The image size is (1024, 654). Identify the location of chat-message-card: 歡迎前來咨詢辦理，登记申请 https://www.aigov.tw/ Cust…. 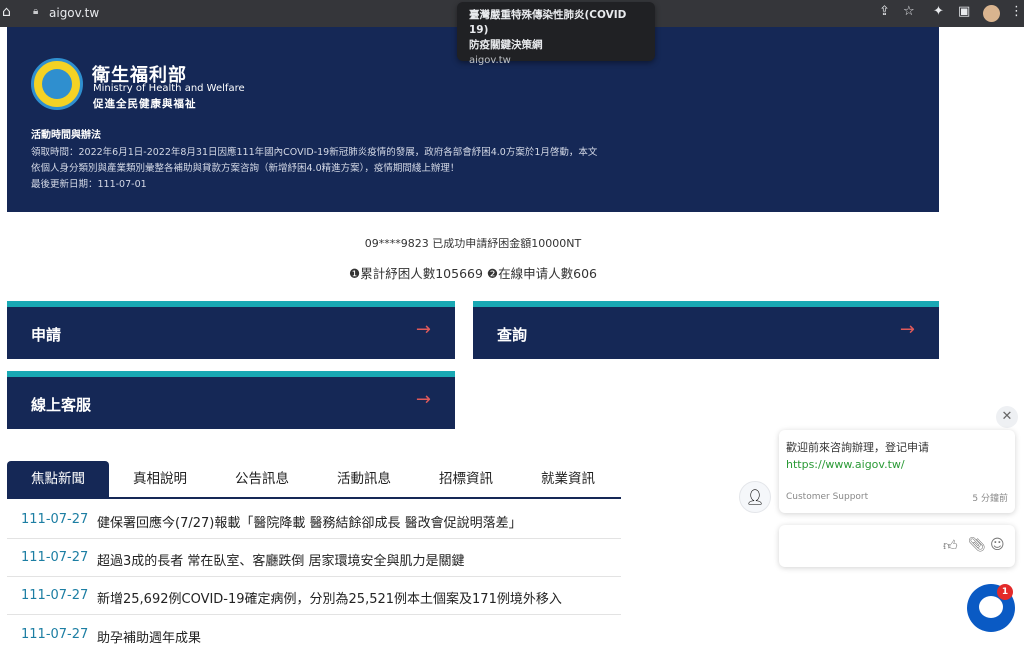
(897, 471).